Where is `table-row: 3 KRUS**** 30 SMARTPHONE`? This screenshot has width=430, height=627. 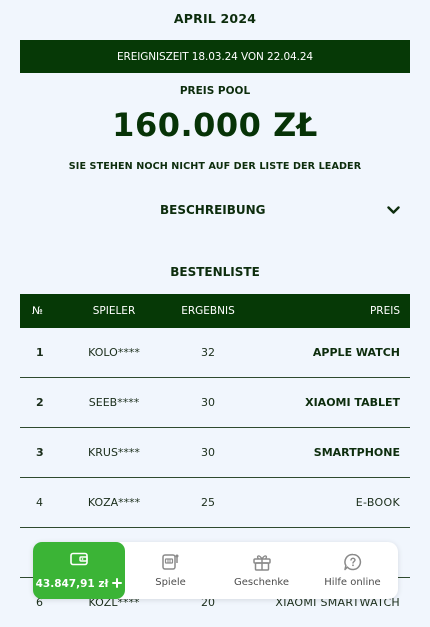 table-row: 3 KRUS**** 30 SMARTPHONE is located at coordinates (215, 453).